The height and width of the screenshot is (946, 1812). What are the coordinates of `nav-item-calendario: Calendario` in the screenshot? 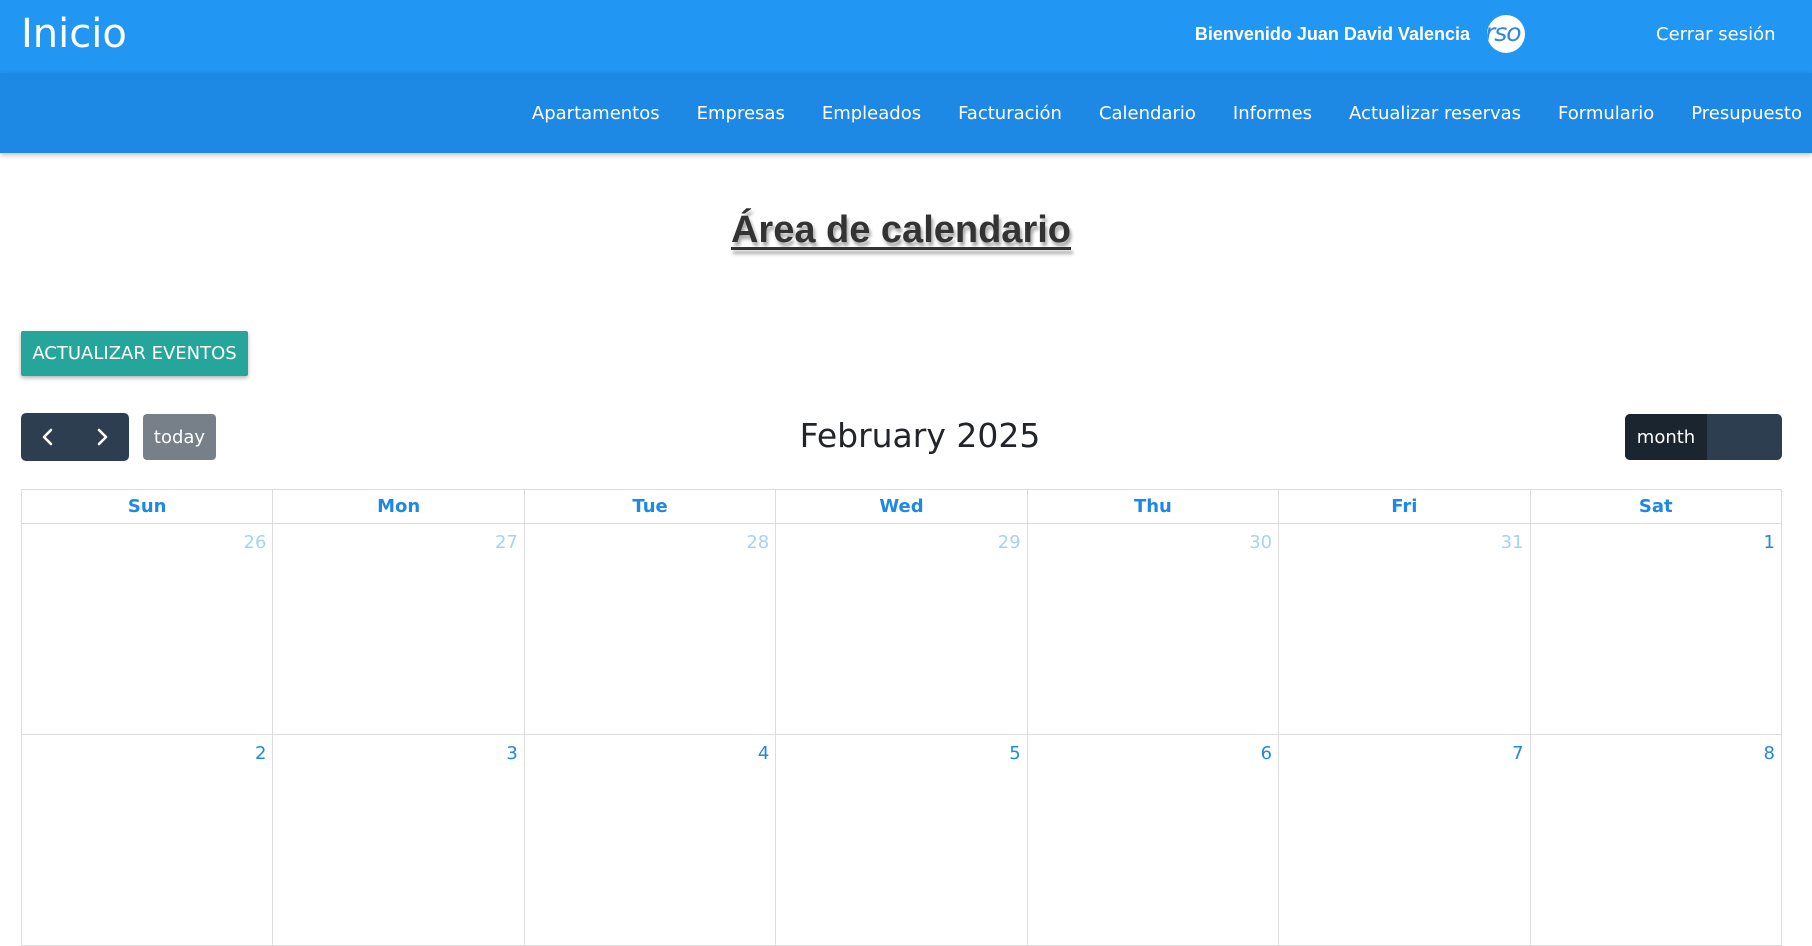 It's located at (1147, 113).